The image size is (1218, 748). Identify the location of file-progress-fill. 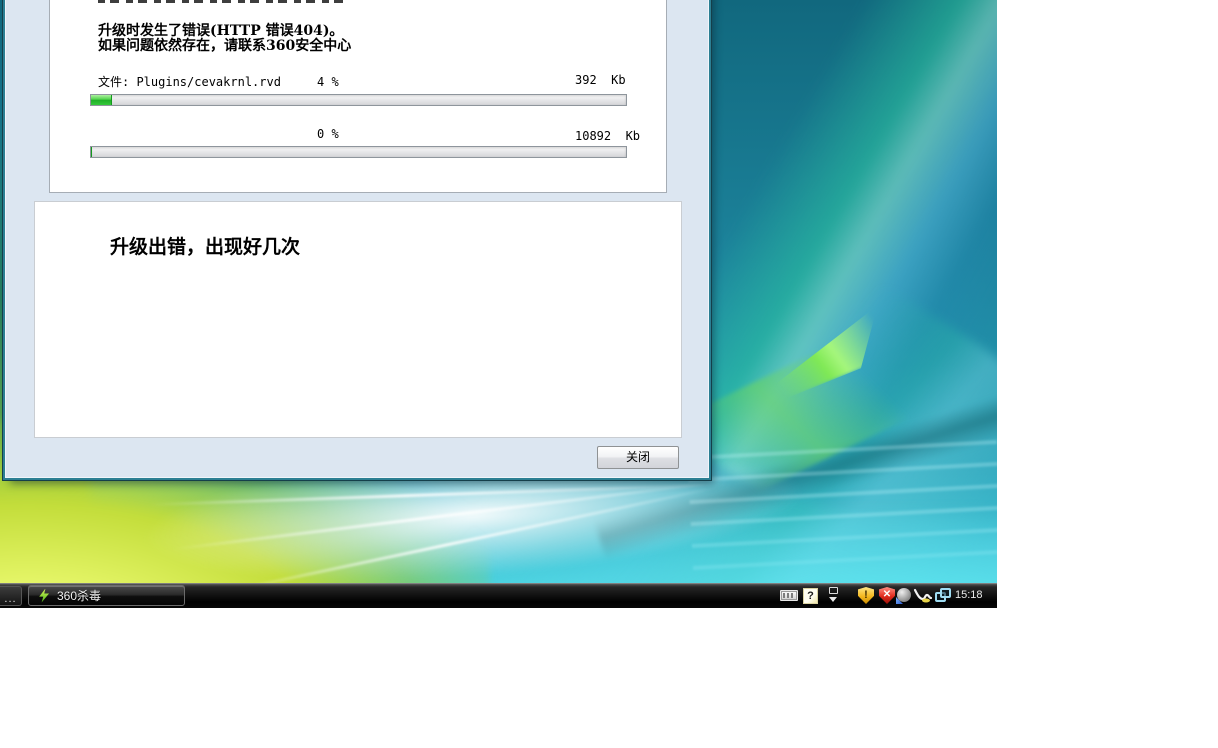
(102, 100).